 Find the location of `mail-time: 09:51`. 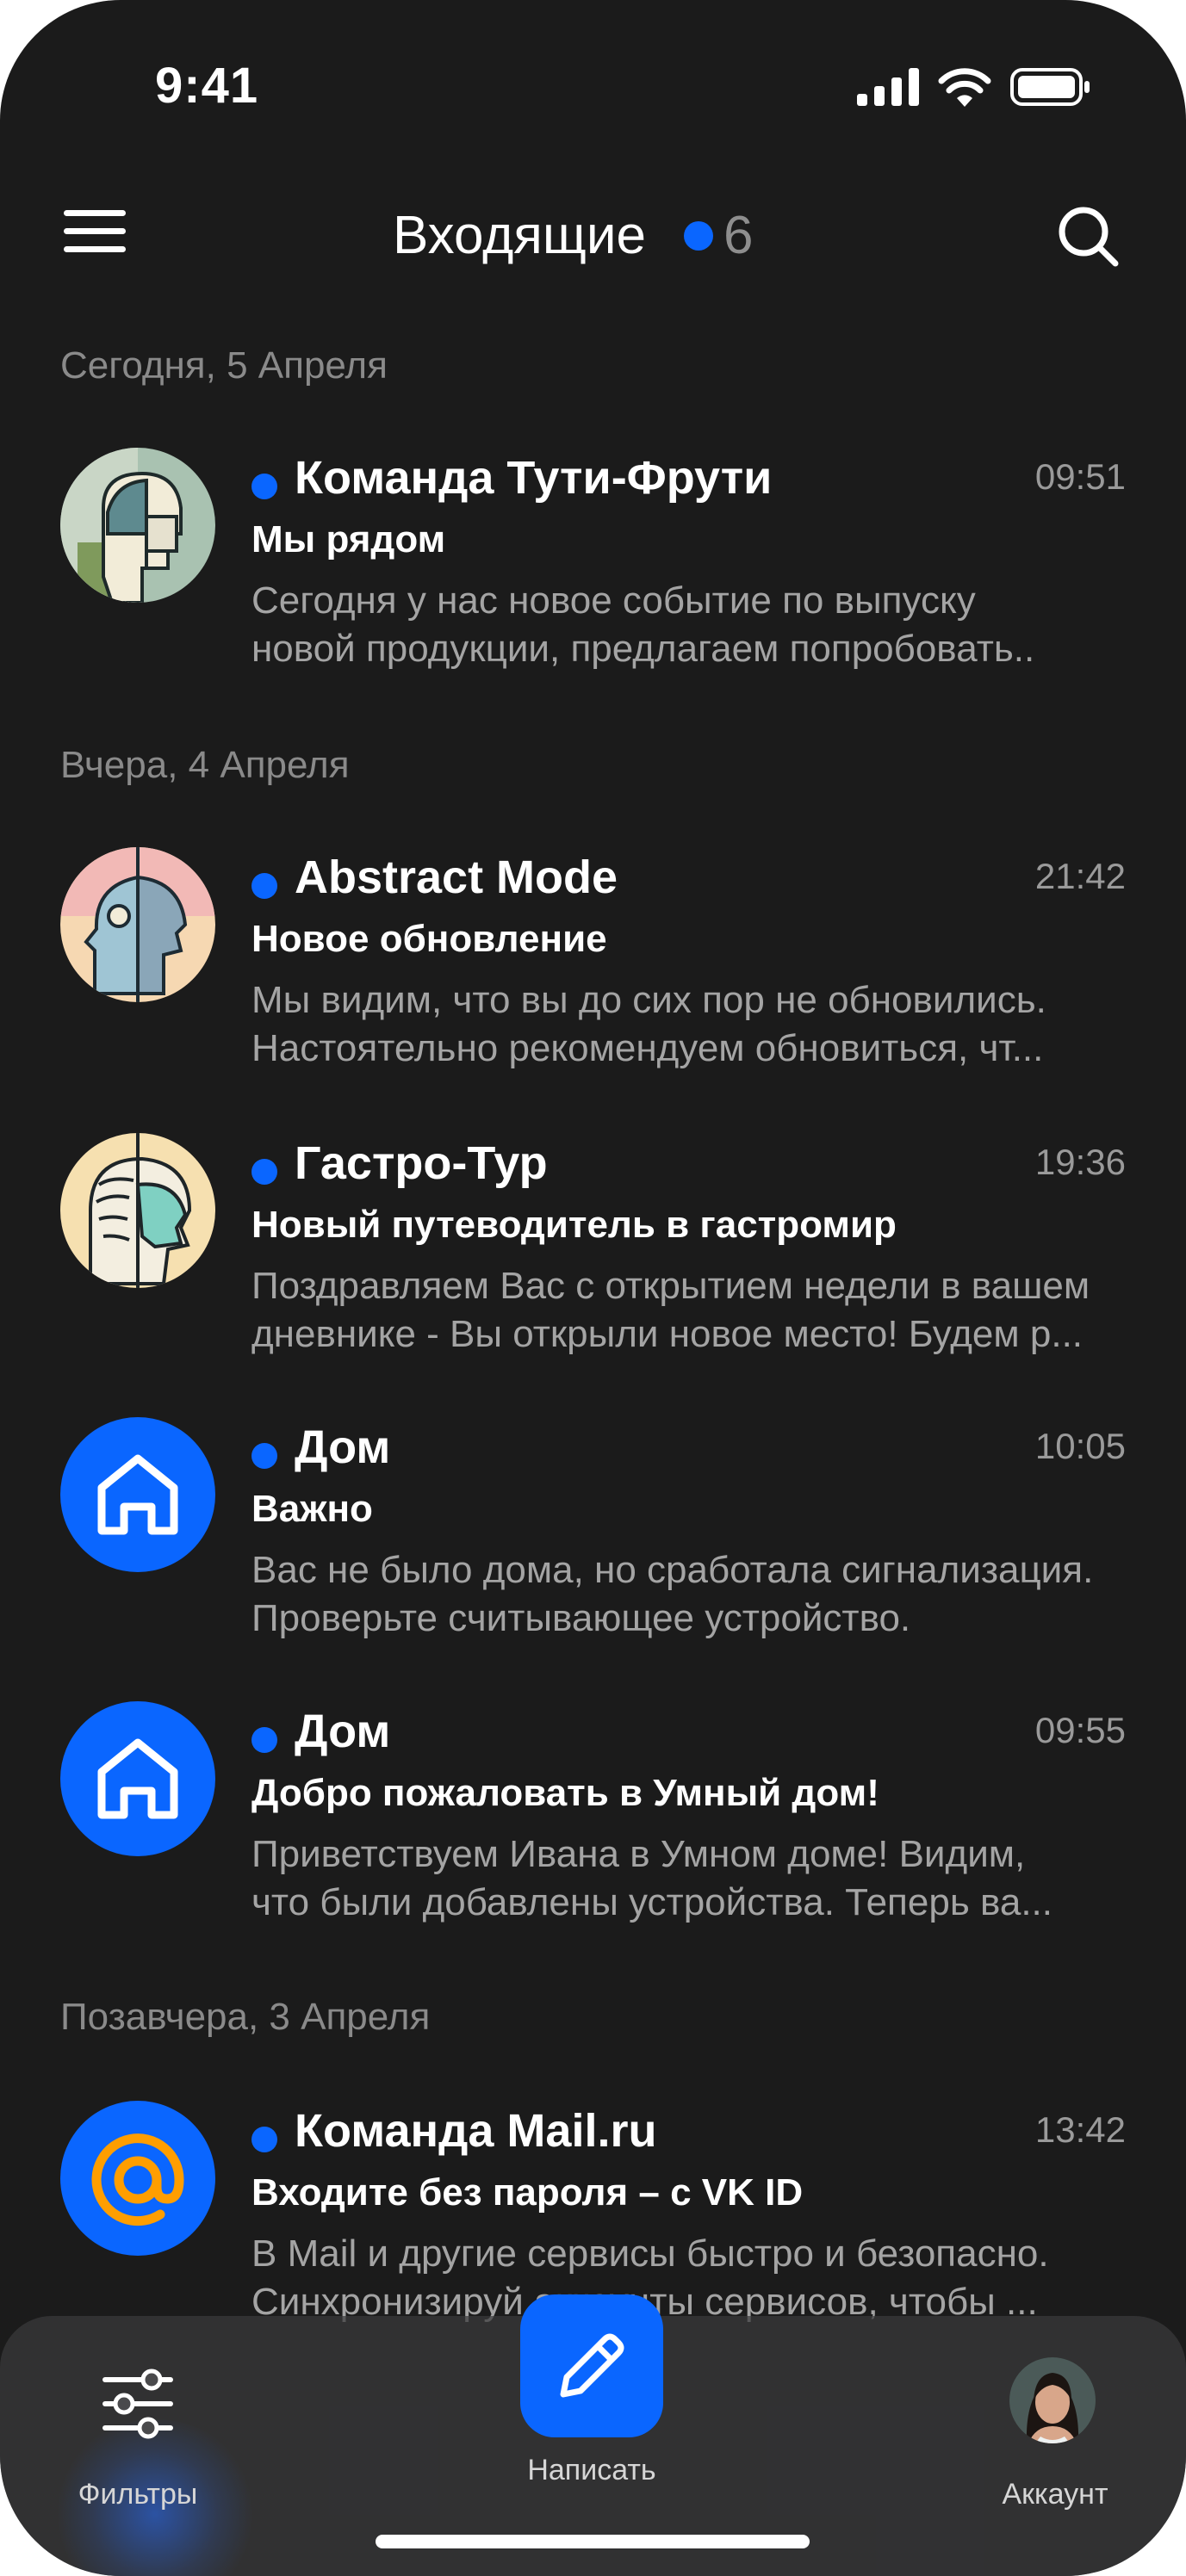

mail-time: 09:51 is located at coordinates (1080, 476).